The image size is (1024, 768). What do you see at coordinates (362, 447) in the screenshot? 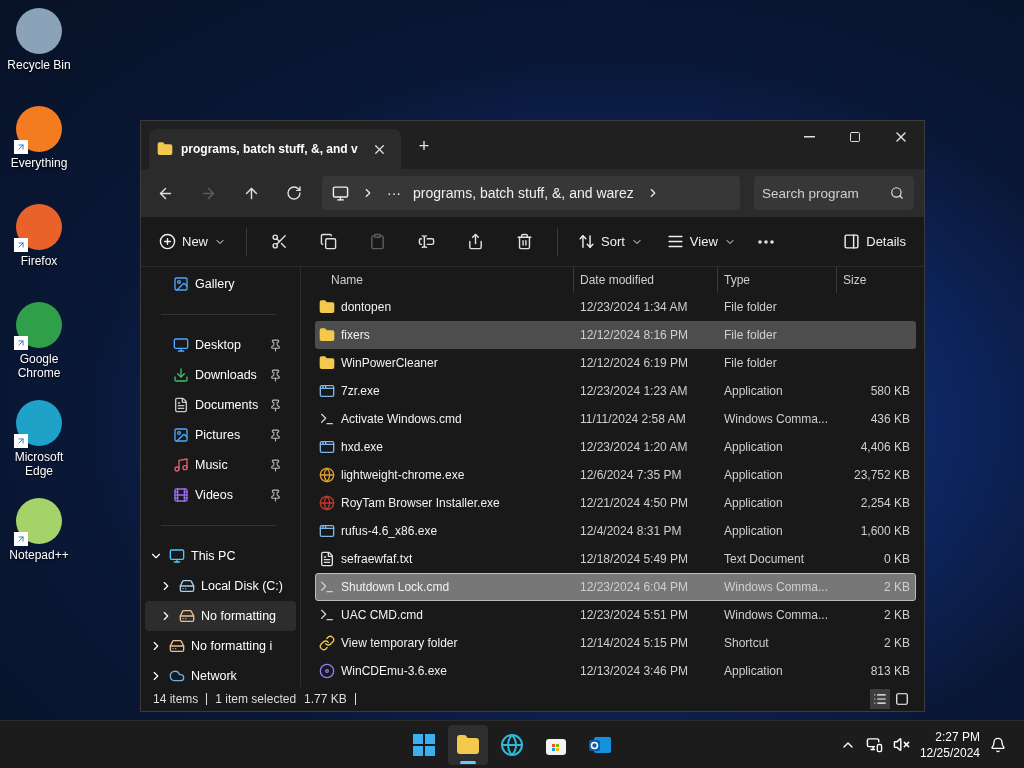
I see `file-name: hxd.exe` at bounding box center [362, 447].